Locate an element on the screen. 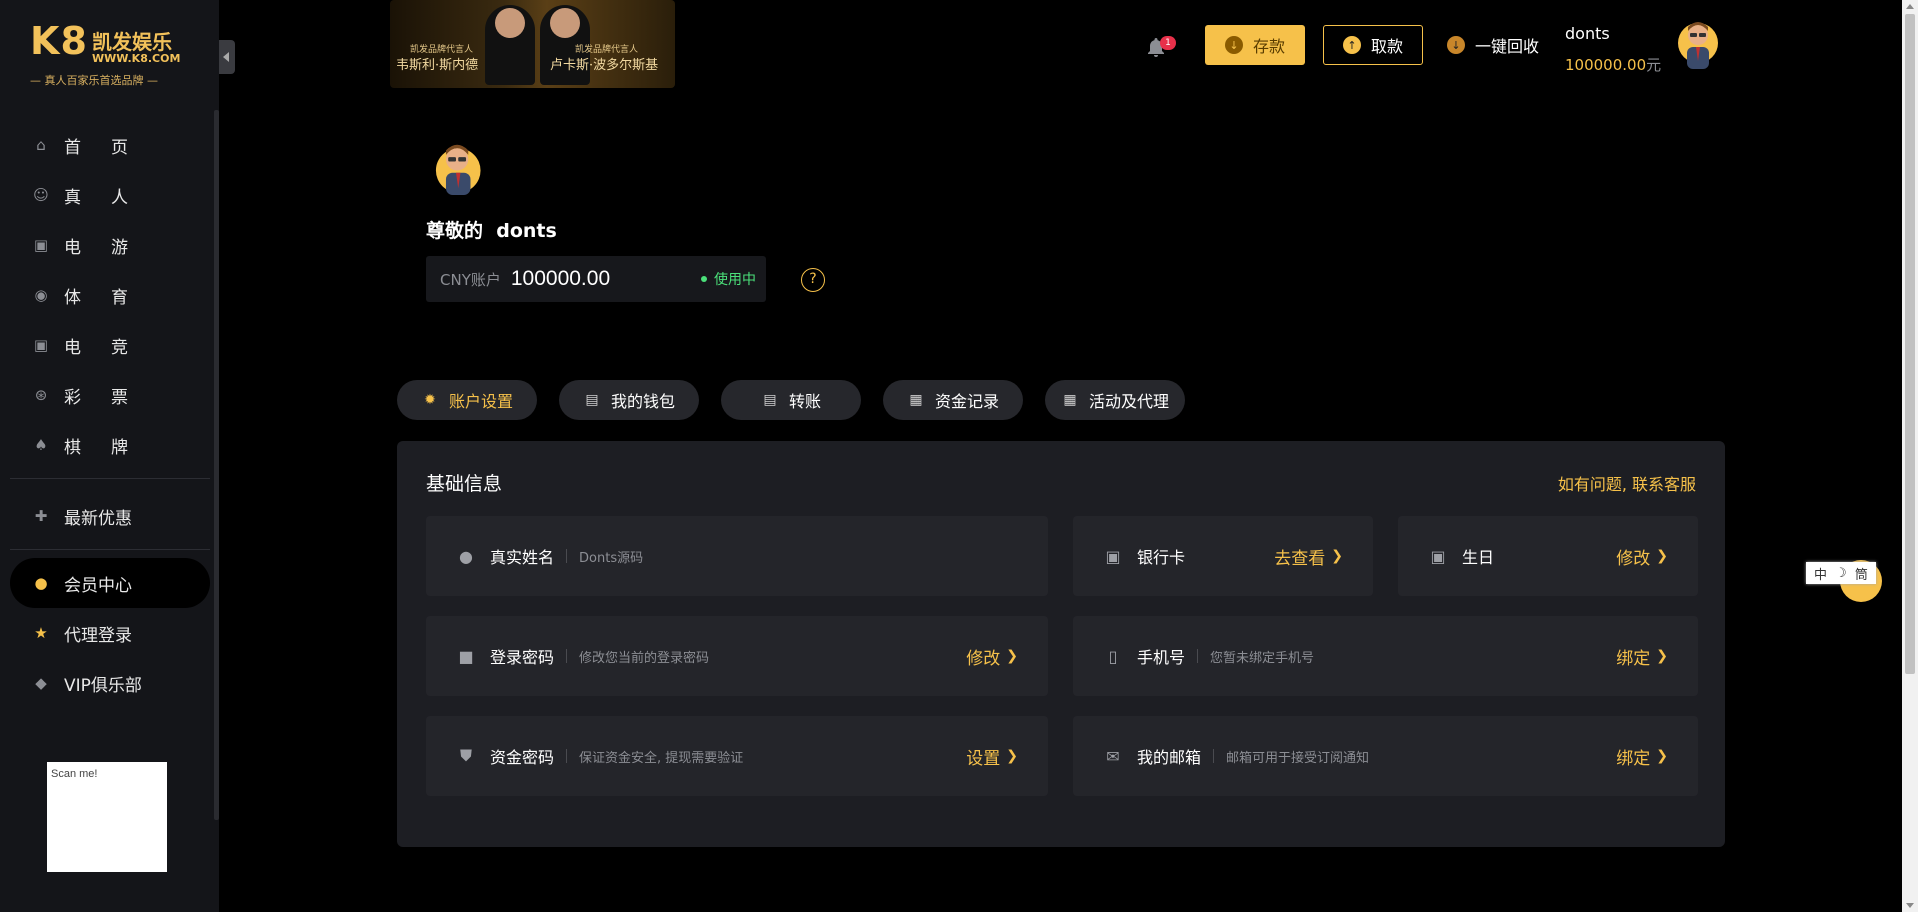 This screenshot has height=912, width=1918. floating-customer-service: 中 ☽ 筒 is located at coordinates (1844, 581).